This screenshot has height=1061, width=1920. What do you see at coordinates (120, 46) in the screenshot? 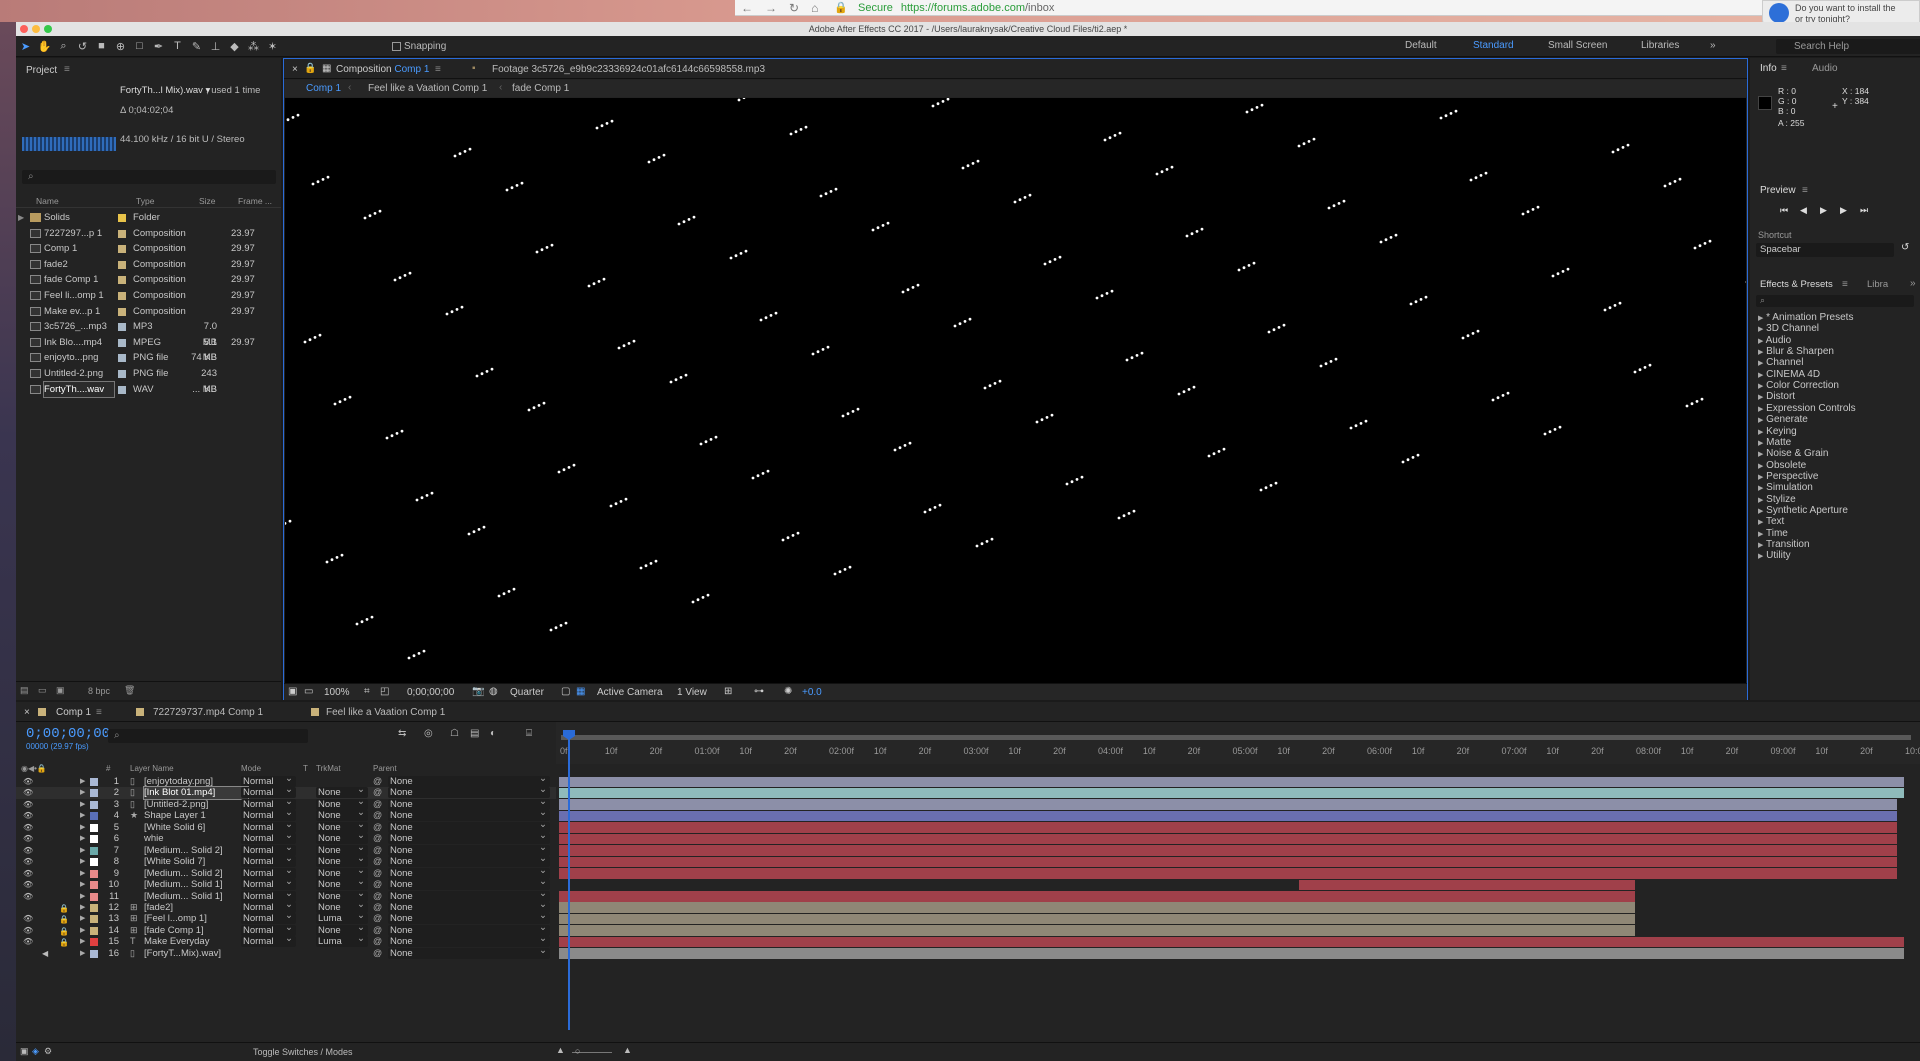
I see `pan-behind-tool-icon: ⊕` at bounding box center [120, 46].